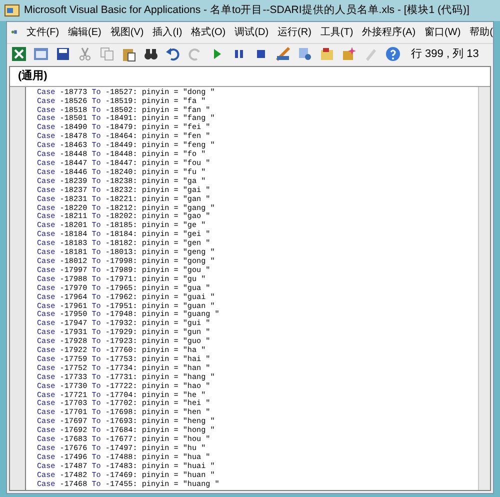 The height and width of the screenshot is (497, 500). Describe the element at coordinates (283, 54) in the screenshot. I see `design-mode-icon` at that location.